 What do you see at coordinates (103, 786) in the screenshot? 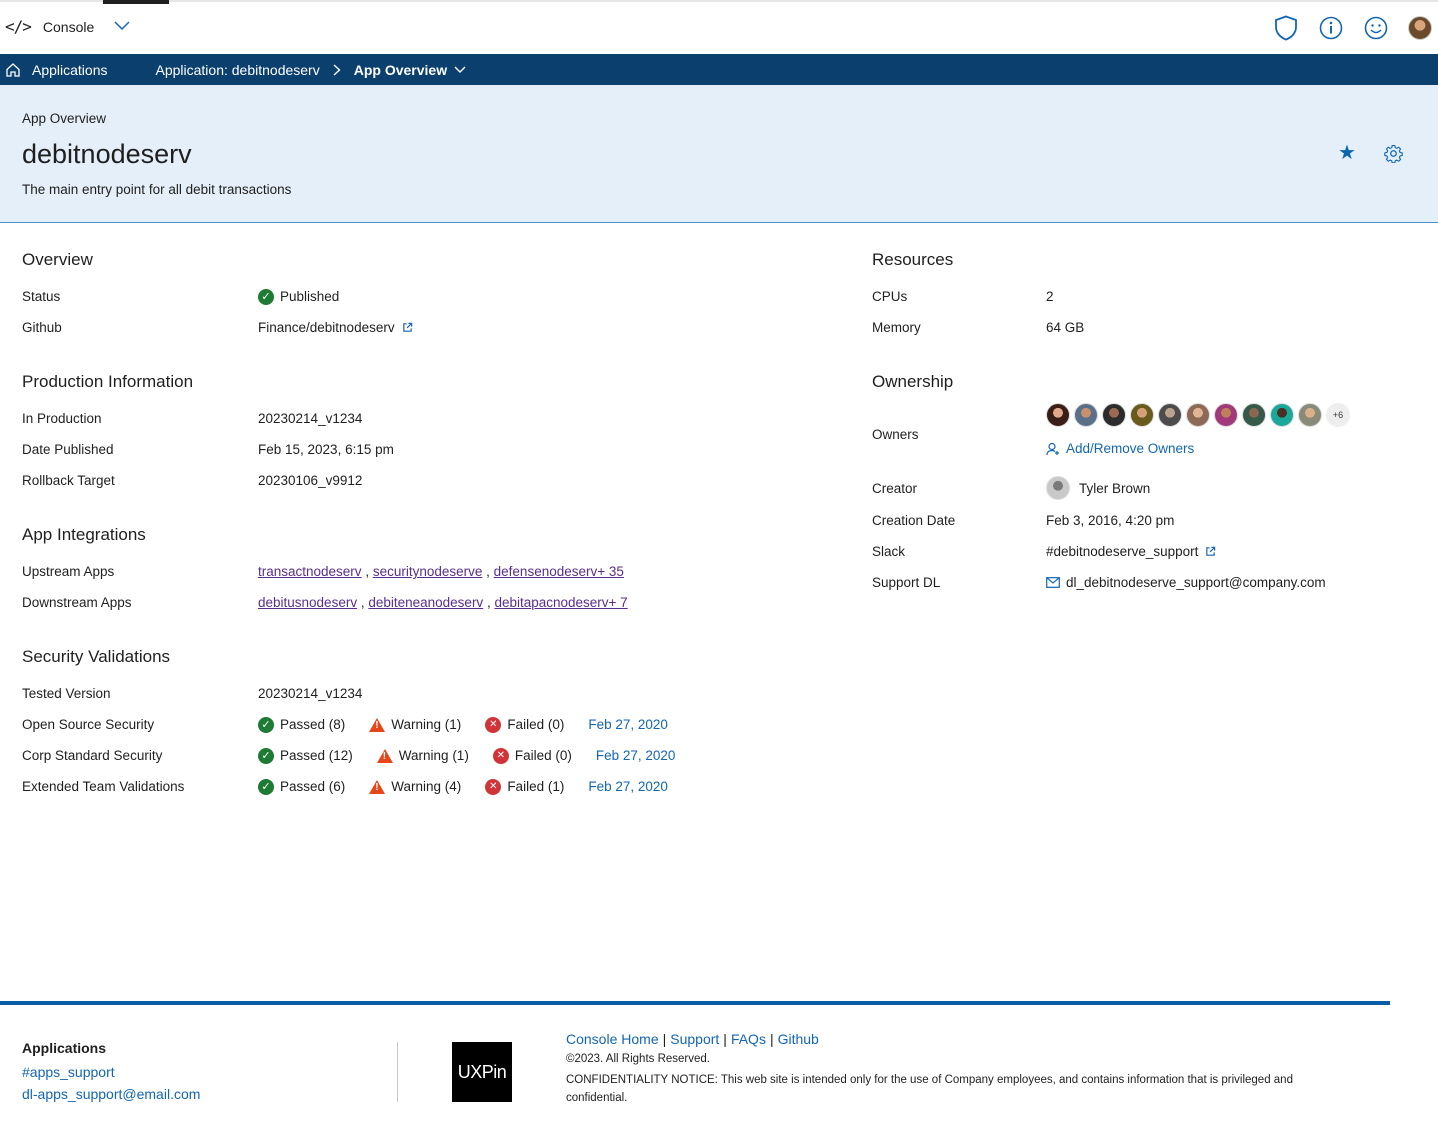
I see `security-row-label: Extended Team Validations` at bounding box center [103, 786].